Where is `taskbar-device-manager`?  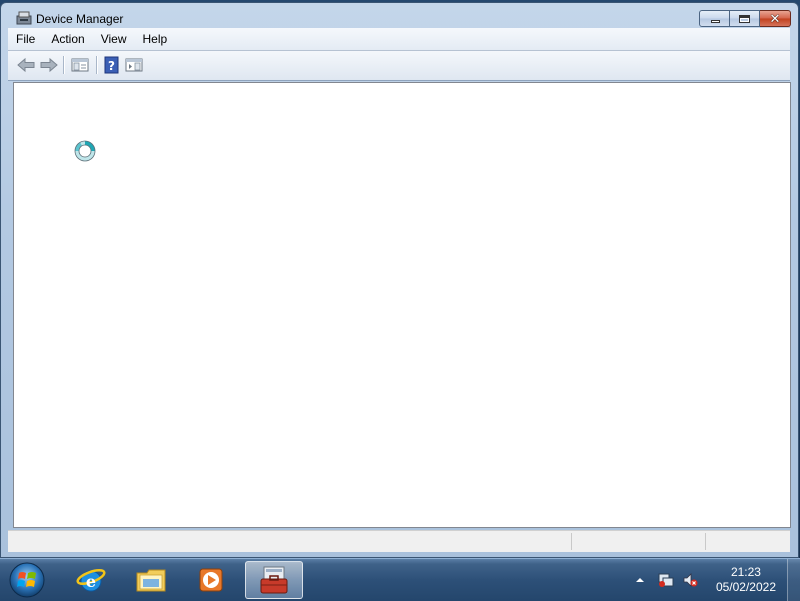 taskbar-device-manager is located at coordinates (274, 580).